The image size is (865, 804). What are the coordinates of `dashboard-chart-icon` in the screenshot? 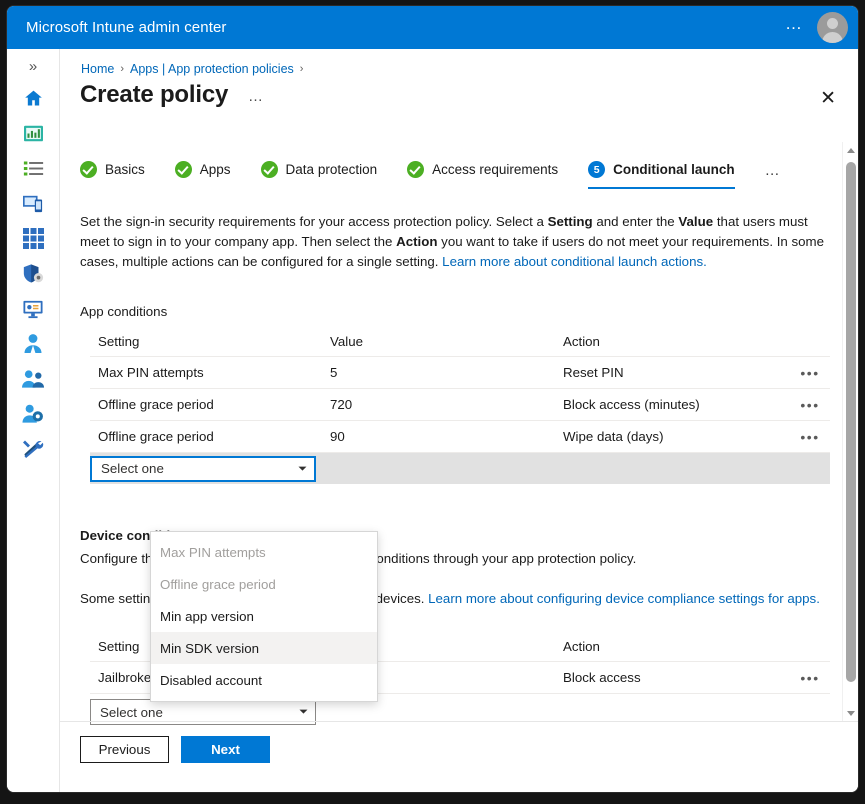 It's located at (33, 133).